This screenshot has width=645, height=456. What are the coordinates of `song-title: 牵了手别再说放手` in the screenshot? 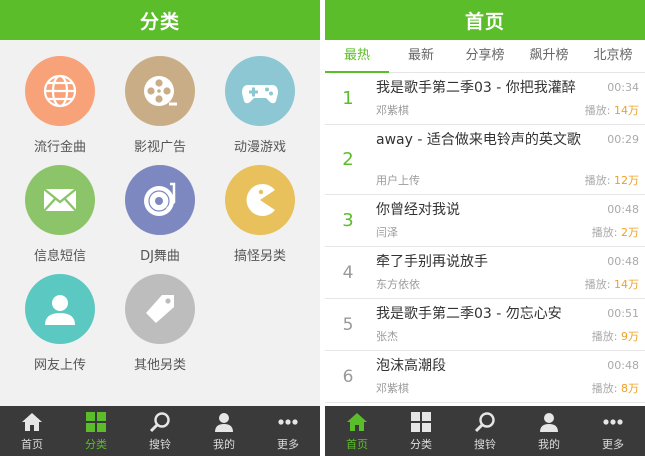 It's located at (432, 262).